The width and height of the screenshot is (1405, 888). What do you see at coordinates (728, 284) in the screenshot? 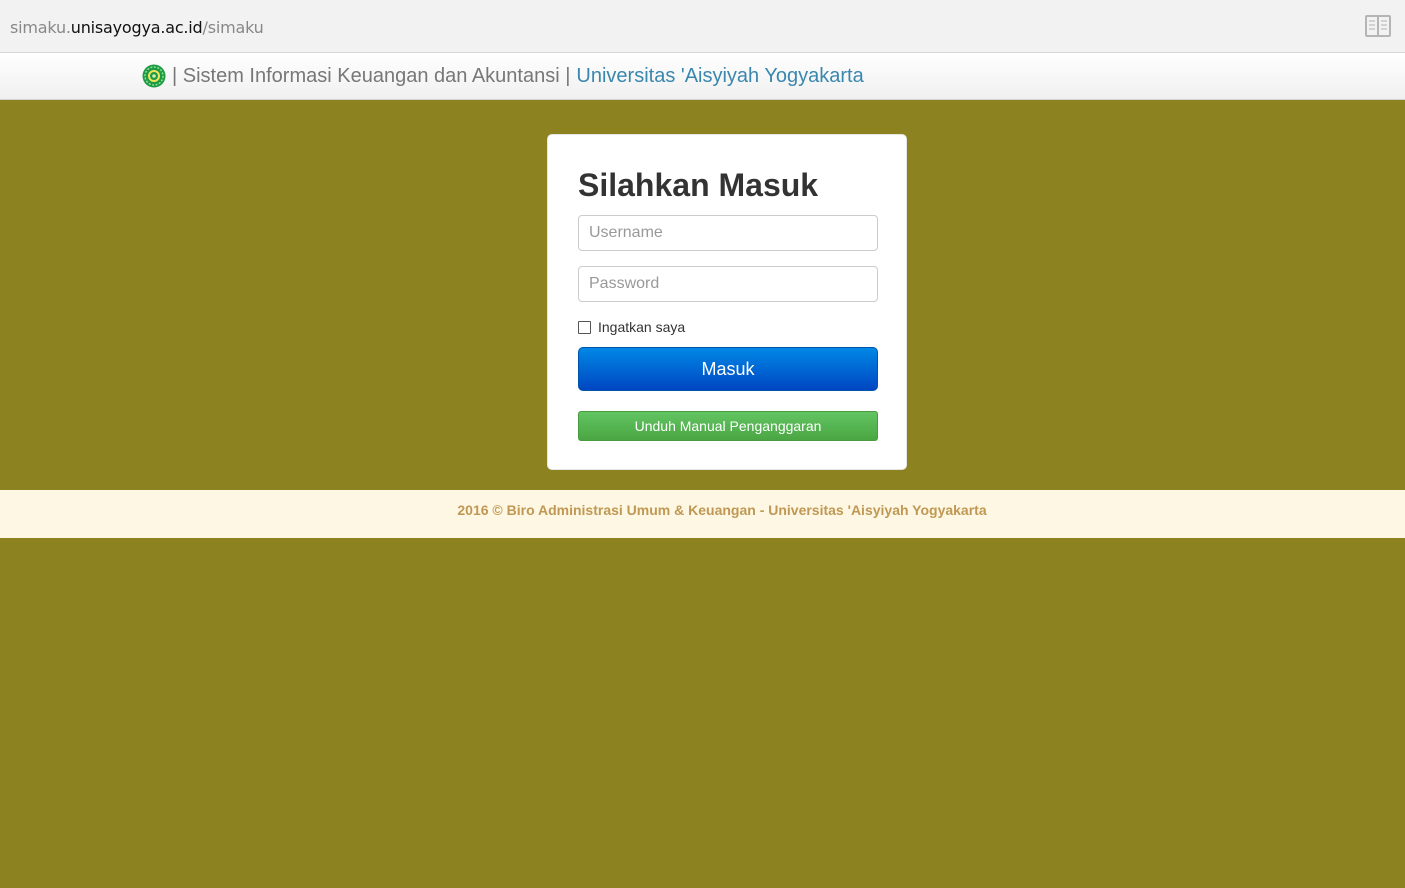
I see `password-input` at bounding box center [728, 284].